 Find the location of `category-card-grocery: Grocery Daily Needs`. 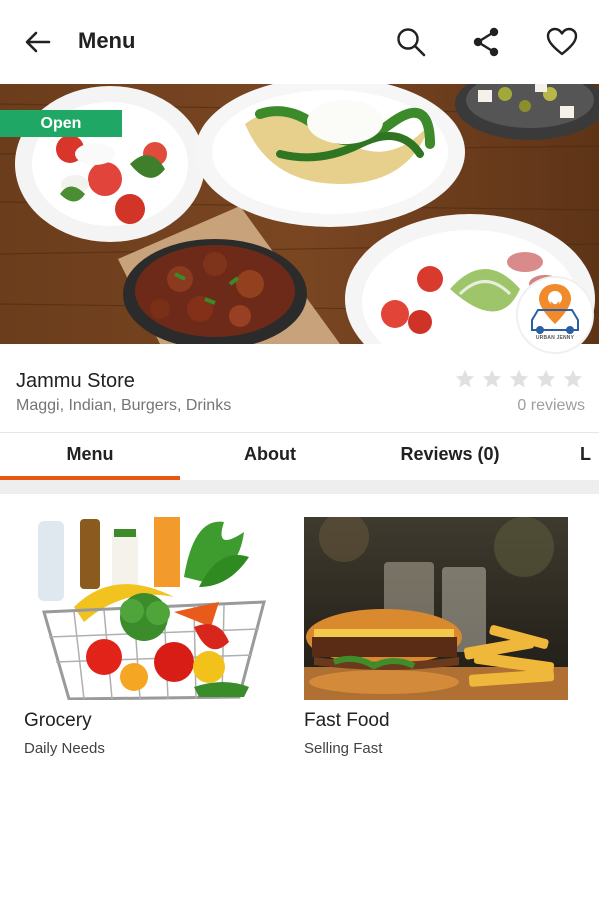

category-card-grocery: Grocery Daily Needs is located at coordinates (156, 637).